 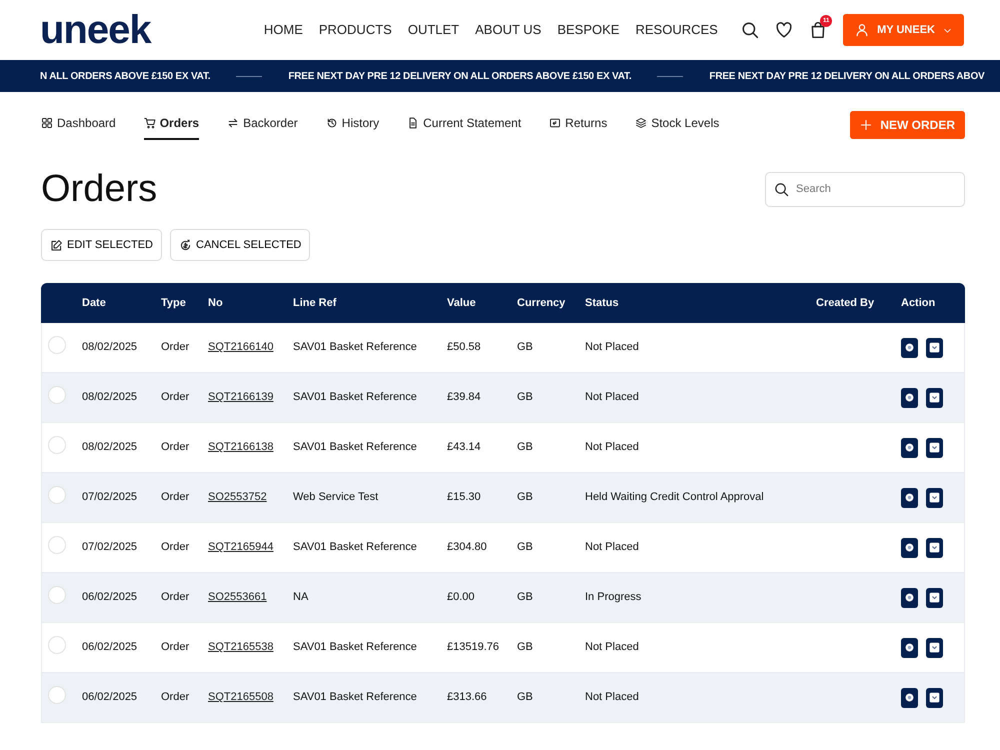 What do you see at coordinates (818, 30) in the screenshot?
I see `bag-icon` at bounding box center [818, 30].